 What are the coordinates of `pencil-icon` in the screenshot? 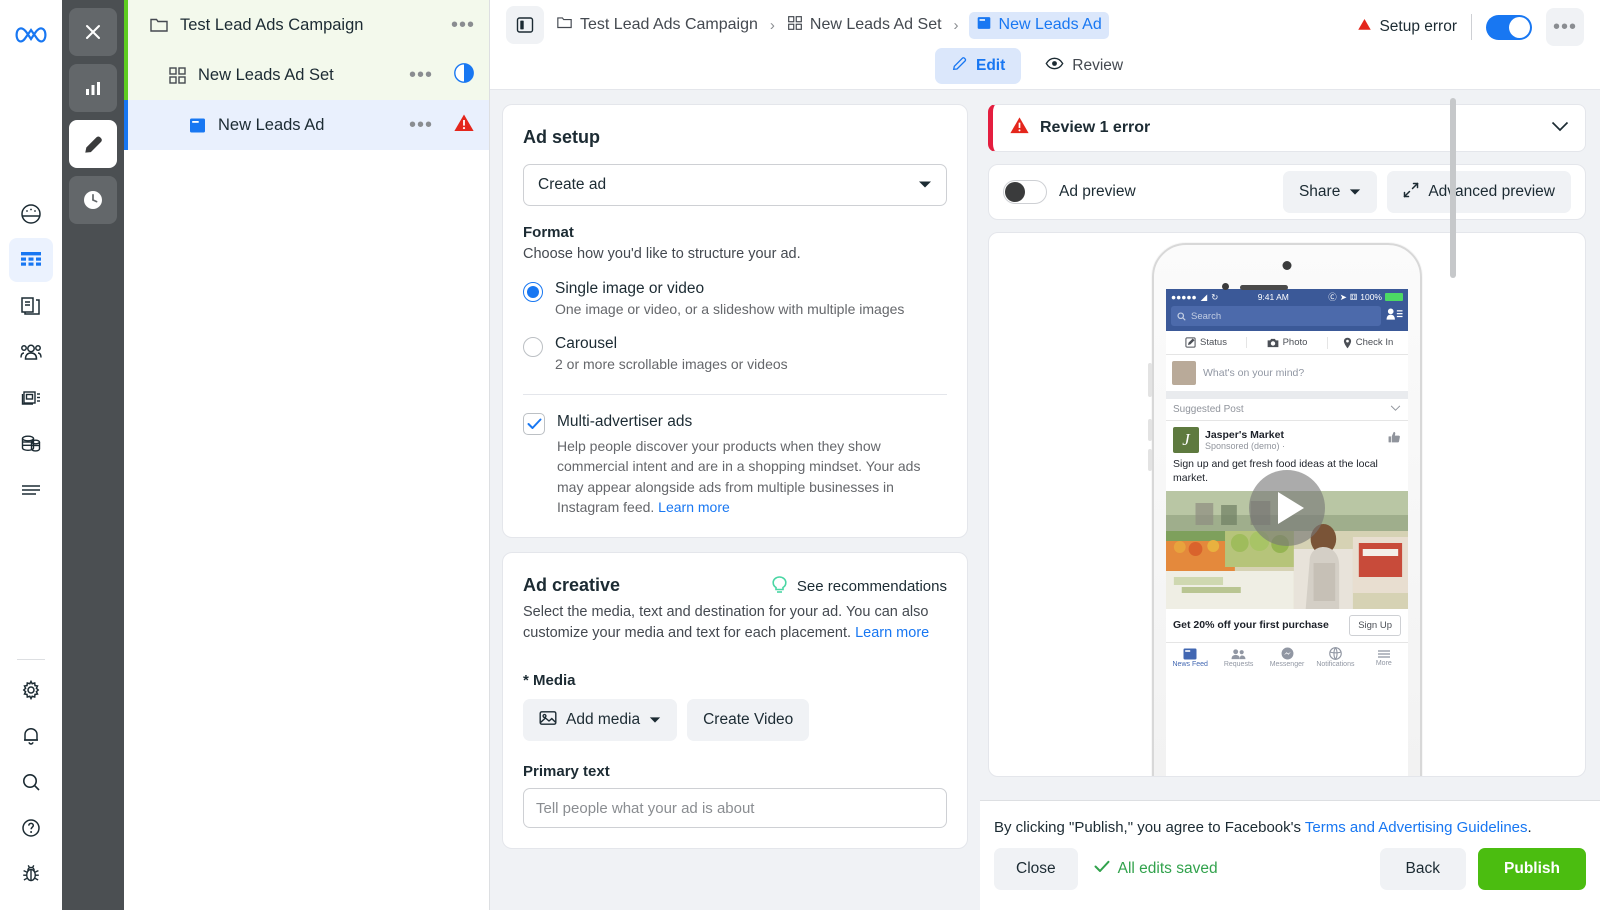 It's located at (959, 66).